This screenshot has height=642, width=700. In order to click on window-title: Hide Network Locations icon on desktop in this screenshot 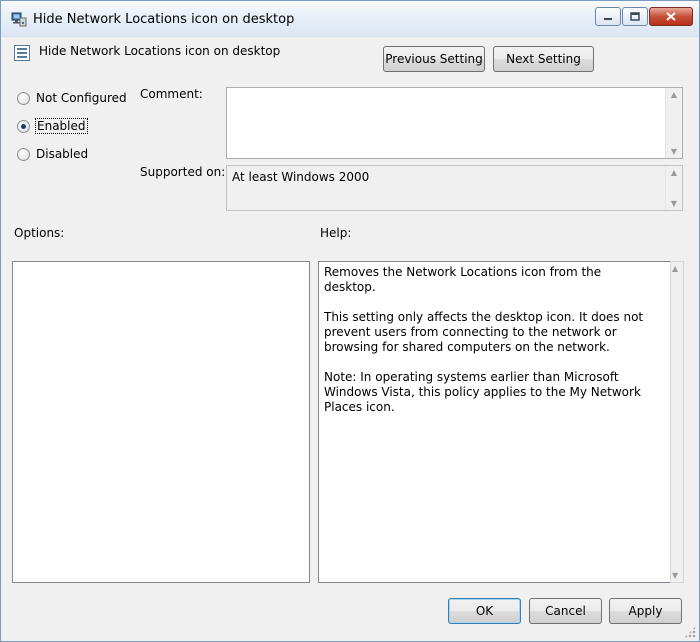, I will do `click(164, 19)`.